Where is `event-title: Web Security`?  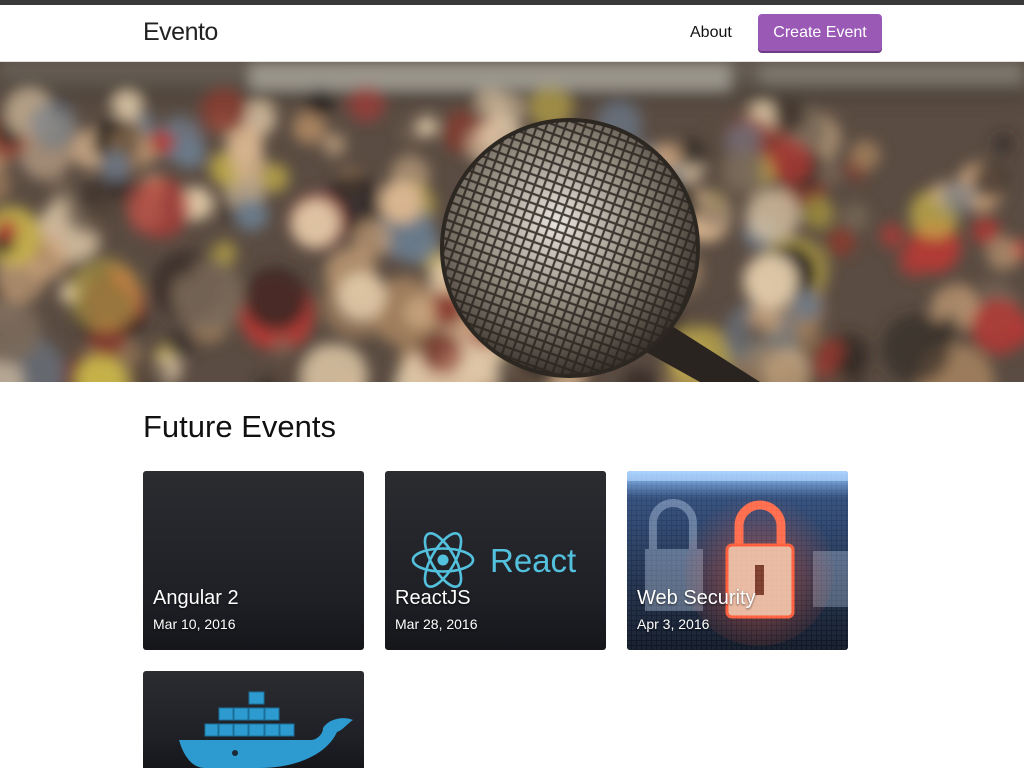 event-title: Web Security is located at coordinates (696, 598).